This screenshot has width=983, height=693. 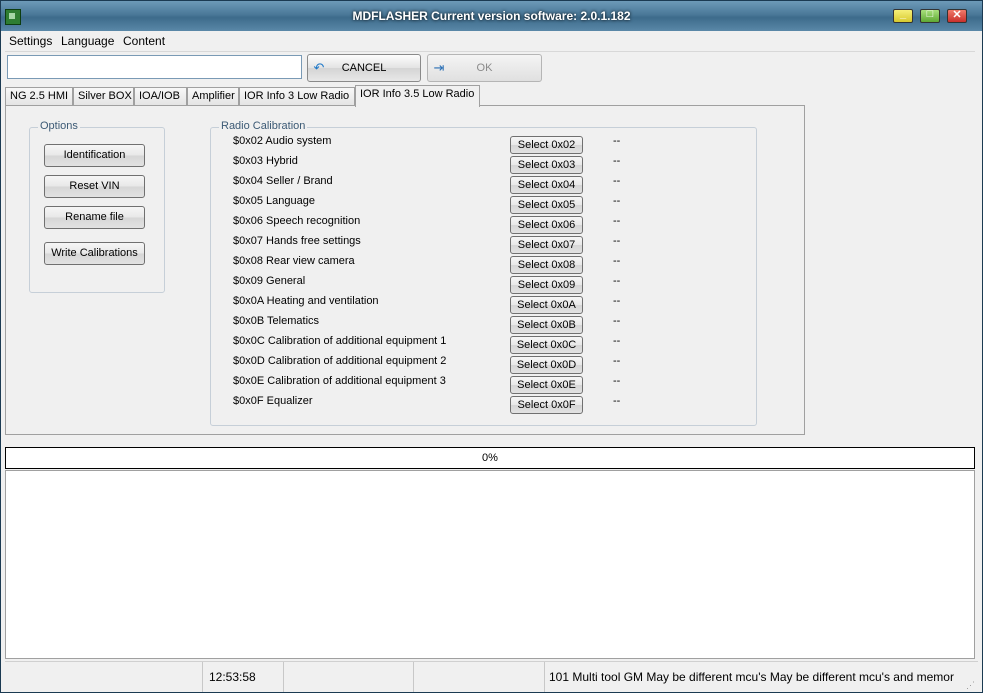 I want to click on select-calibration-button: Select 0x09, so click(x=546, y=285).